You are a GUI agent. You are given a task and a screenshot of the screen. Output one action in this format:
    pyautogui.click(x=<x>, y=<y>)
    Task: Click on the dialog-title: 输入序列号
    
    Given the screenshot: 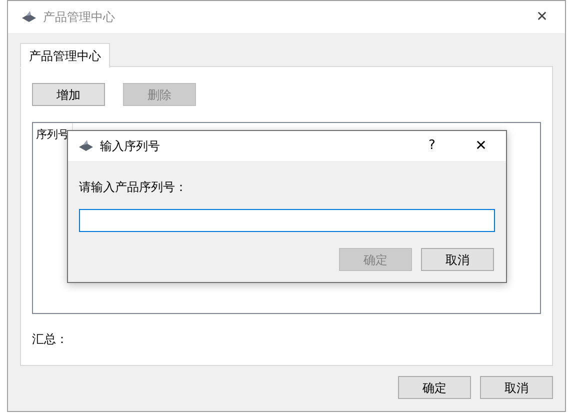 What is the action you would take?
    pyautogui.click(x=130, y=146)
    